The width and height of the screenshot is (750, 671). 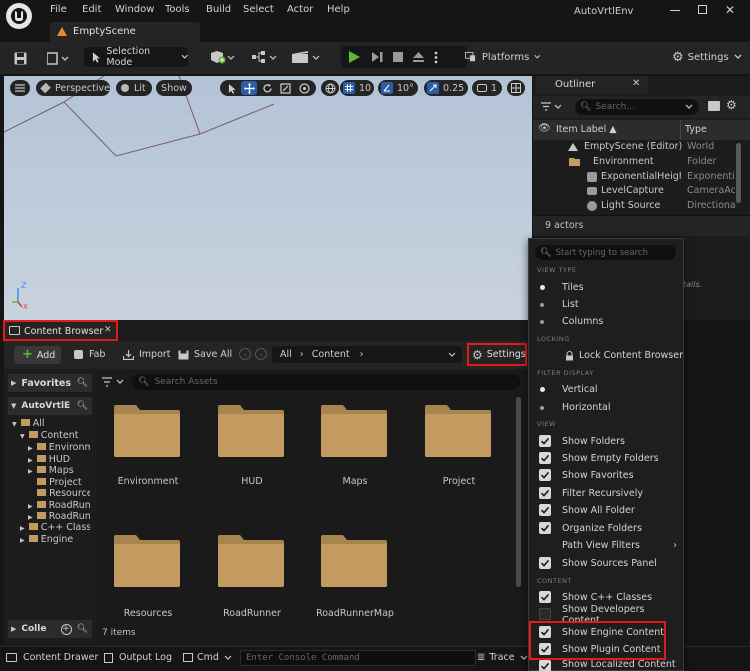 What do you see at coordinates (73, 88) in the screenshot?
I see `perspective-button: Perspective` at bounding box center [73, 88].